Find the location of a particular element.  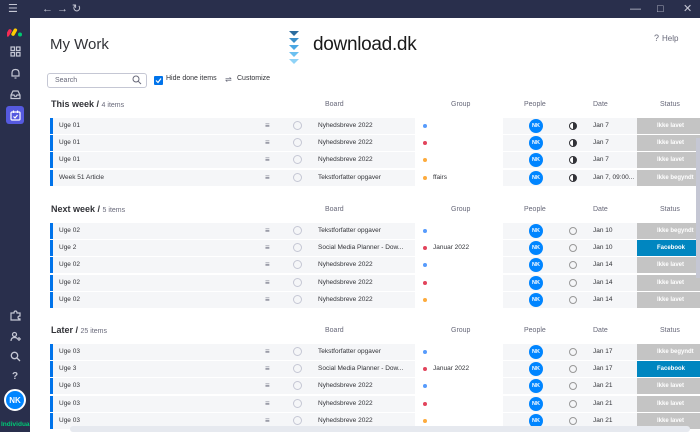

help-button: ? Help is located at coordinates (666, 38).